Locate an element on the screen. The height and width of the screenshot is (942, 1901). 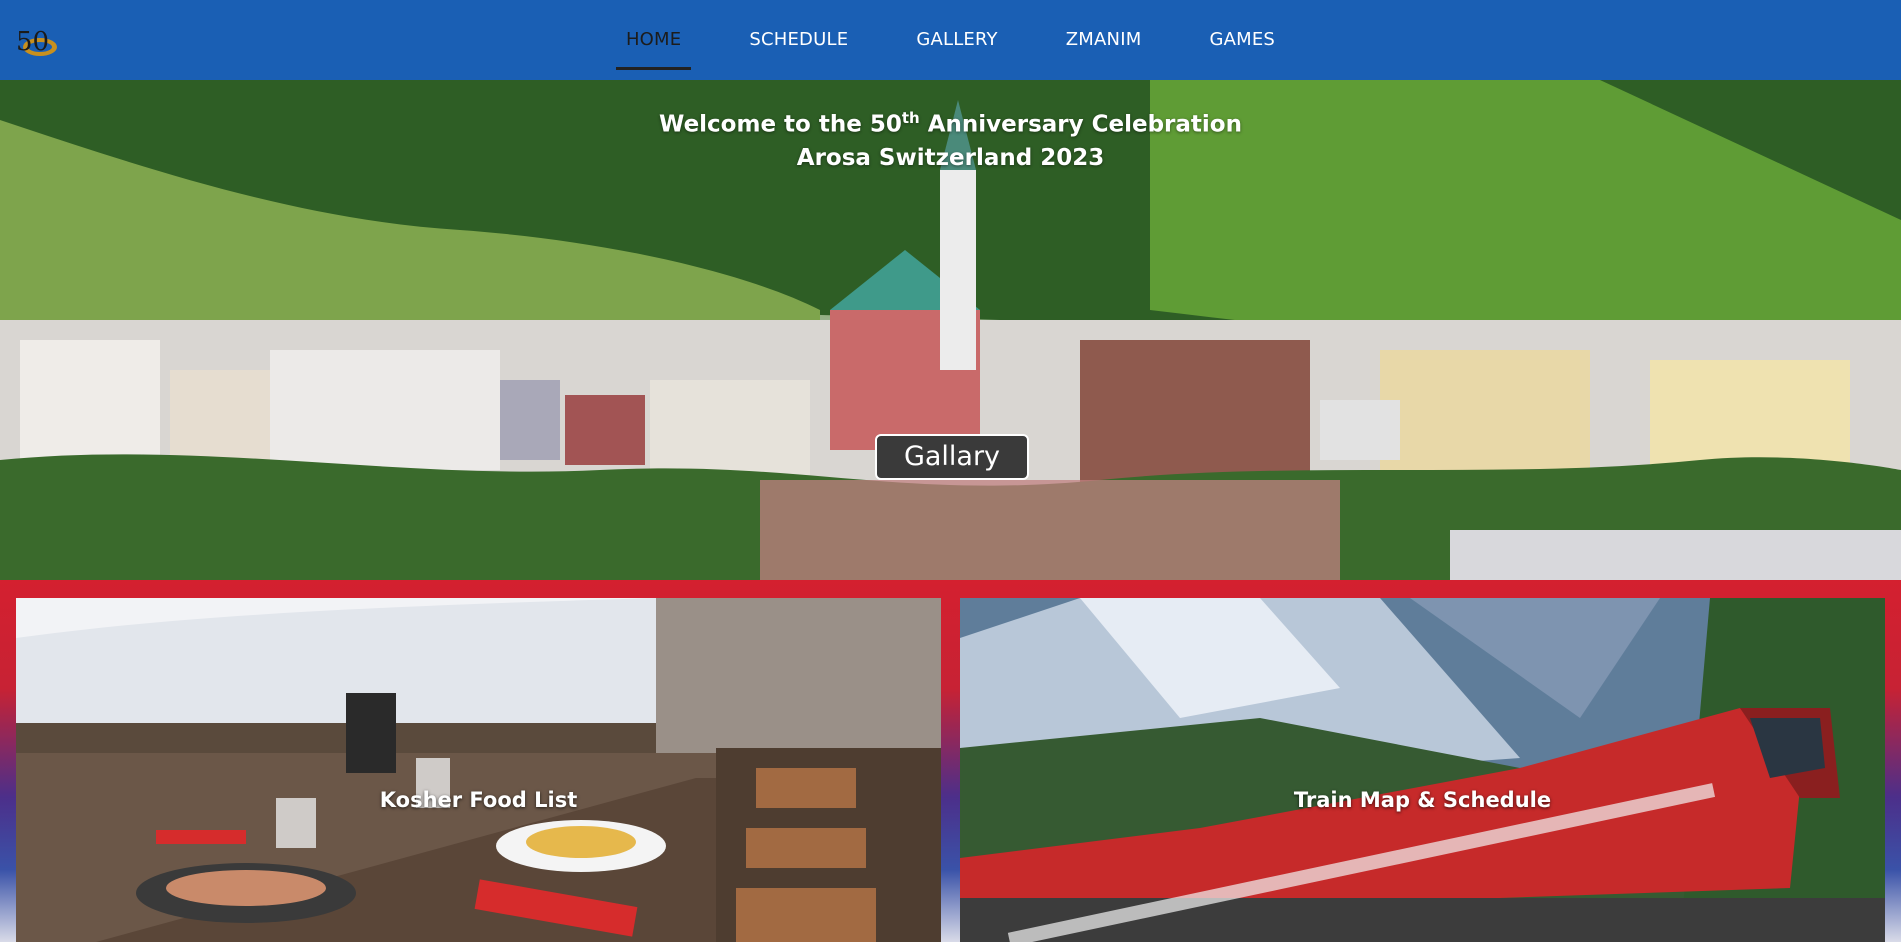
train-map-card-label: Train Map & Schedule is located at coordinates (1422, 800).